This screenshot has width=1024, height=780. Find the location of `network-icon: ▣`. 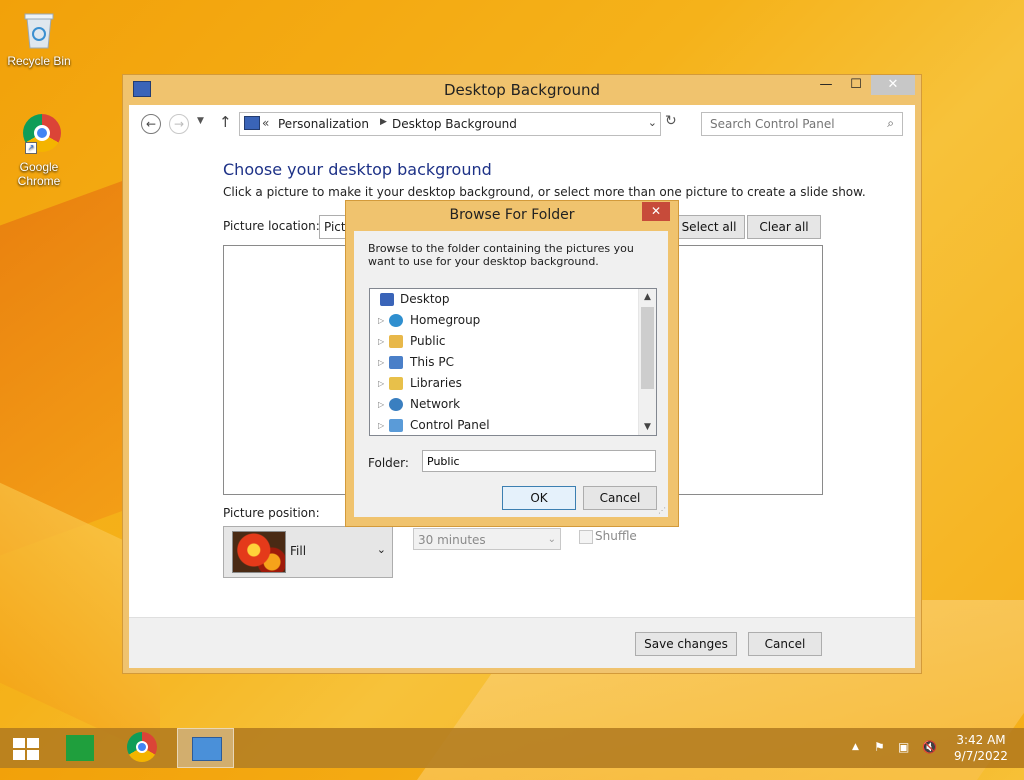

network-icon: ▣ is located at coordinates (903, 747).